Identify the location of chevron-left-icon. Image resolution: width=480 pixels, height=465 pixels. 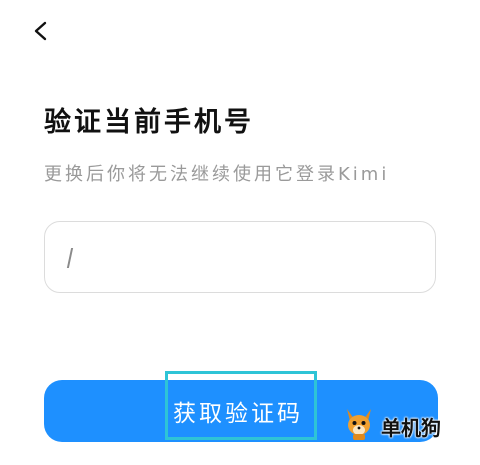
(41, 33).